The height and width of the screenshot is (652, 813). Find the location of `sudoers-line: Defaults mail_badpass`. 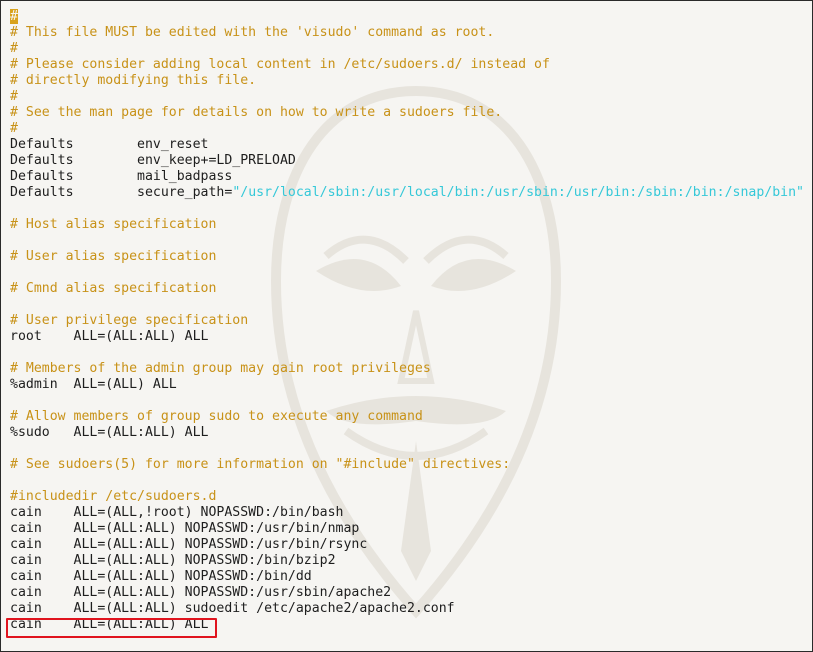

sudoers-line: Defaults mail_badpass is located at coordinates (407, 177).